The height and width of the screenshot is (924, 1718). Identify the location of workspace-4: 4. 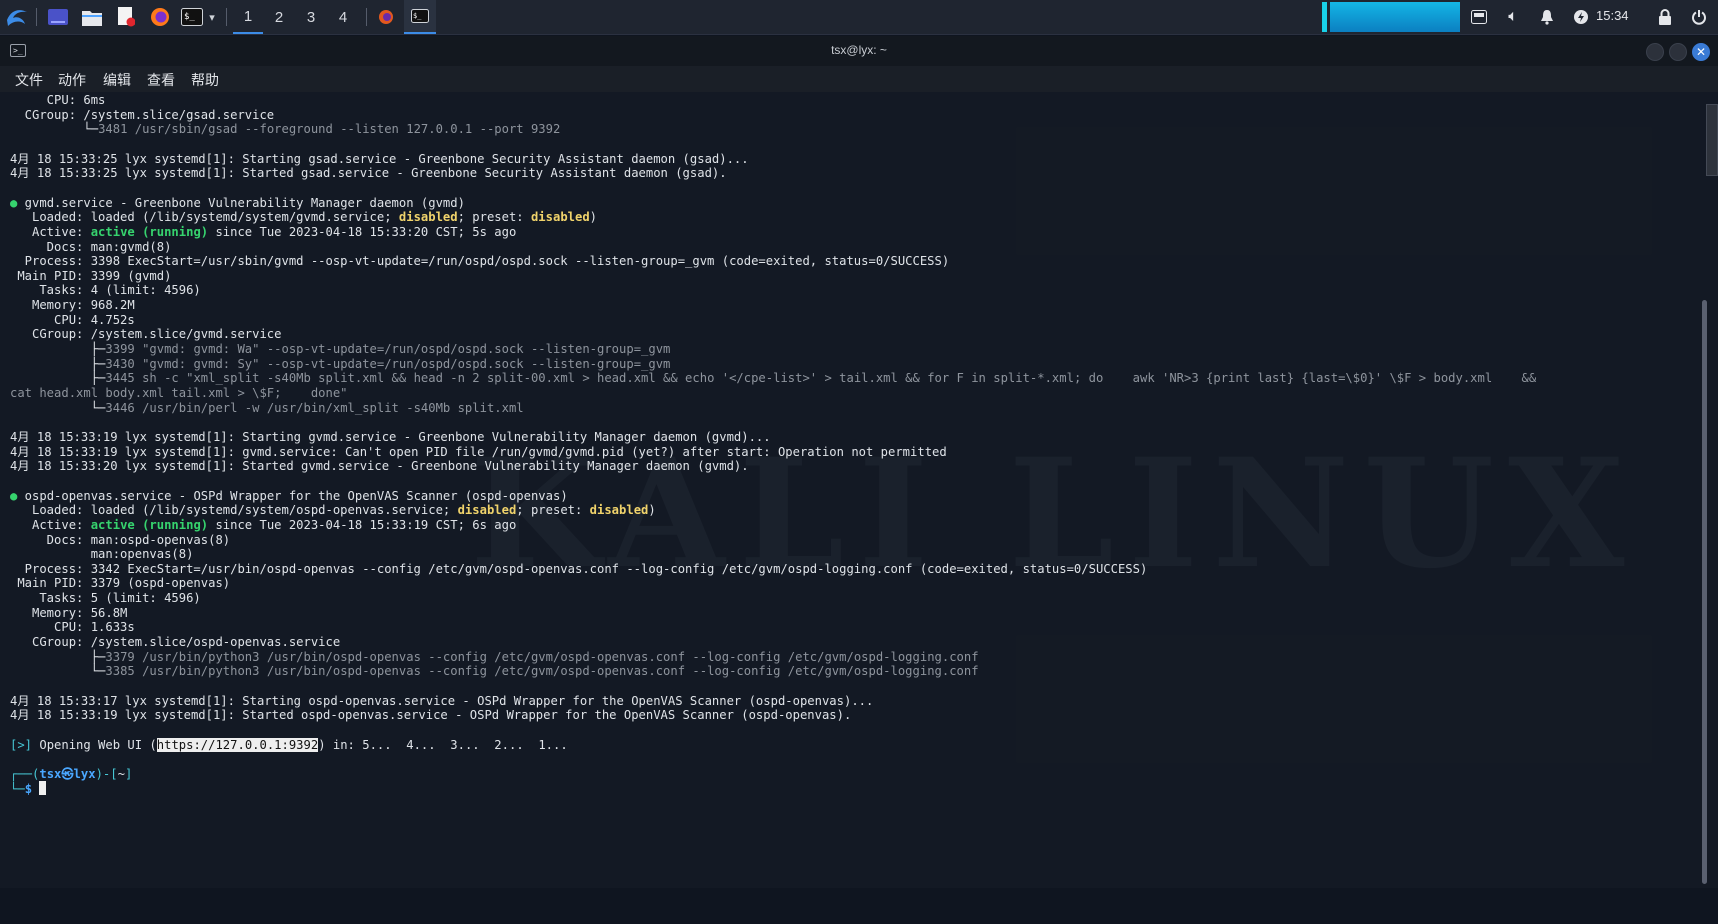
(343, 17).